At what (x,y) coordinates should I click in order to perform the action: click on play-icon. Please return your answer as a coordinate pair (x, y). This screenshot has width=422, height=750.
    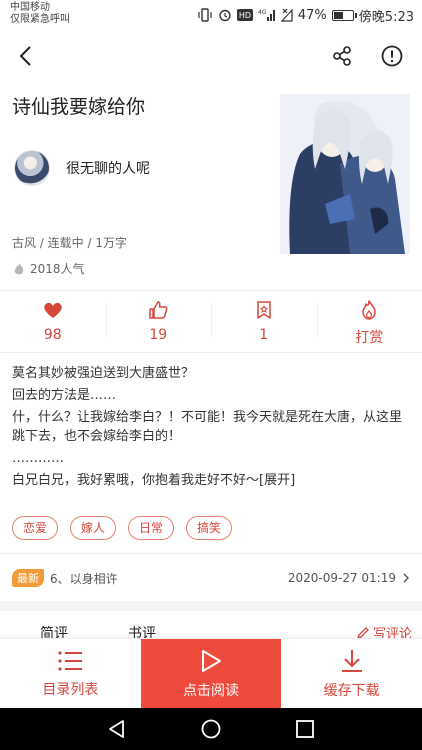
    Looking at the image, I should click on (211, 660).